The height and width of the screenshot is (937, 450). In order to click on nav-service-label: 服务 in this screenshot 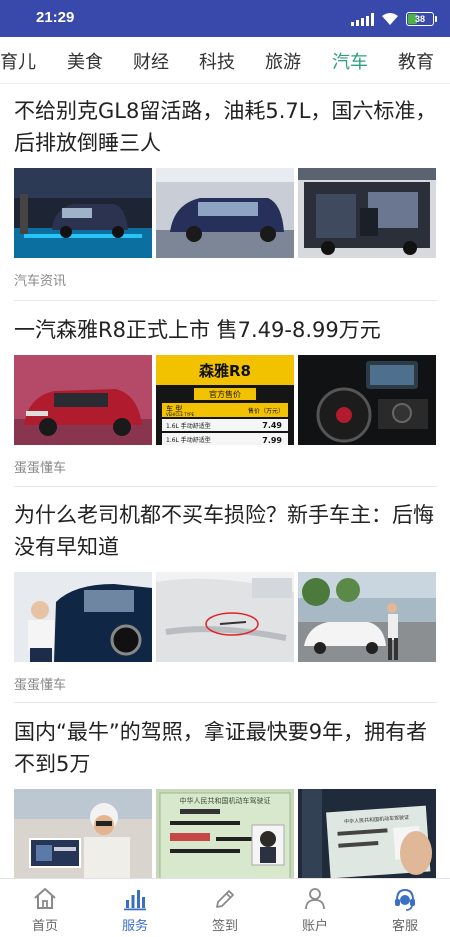, I will do `click(134, 926)`.